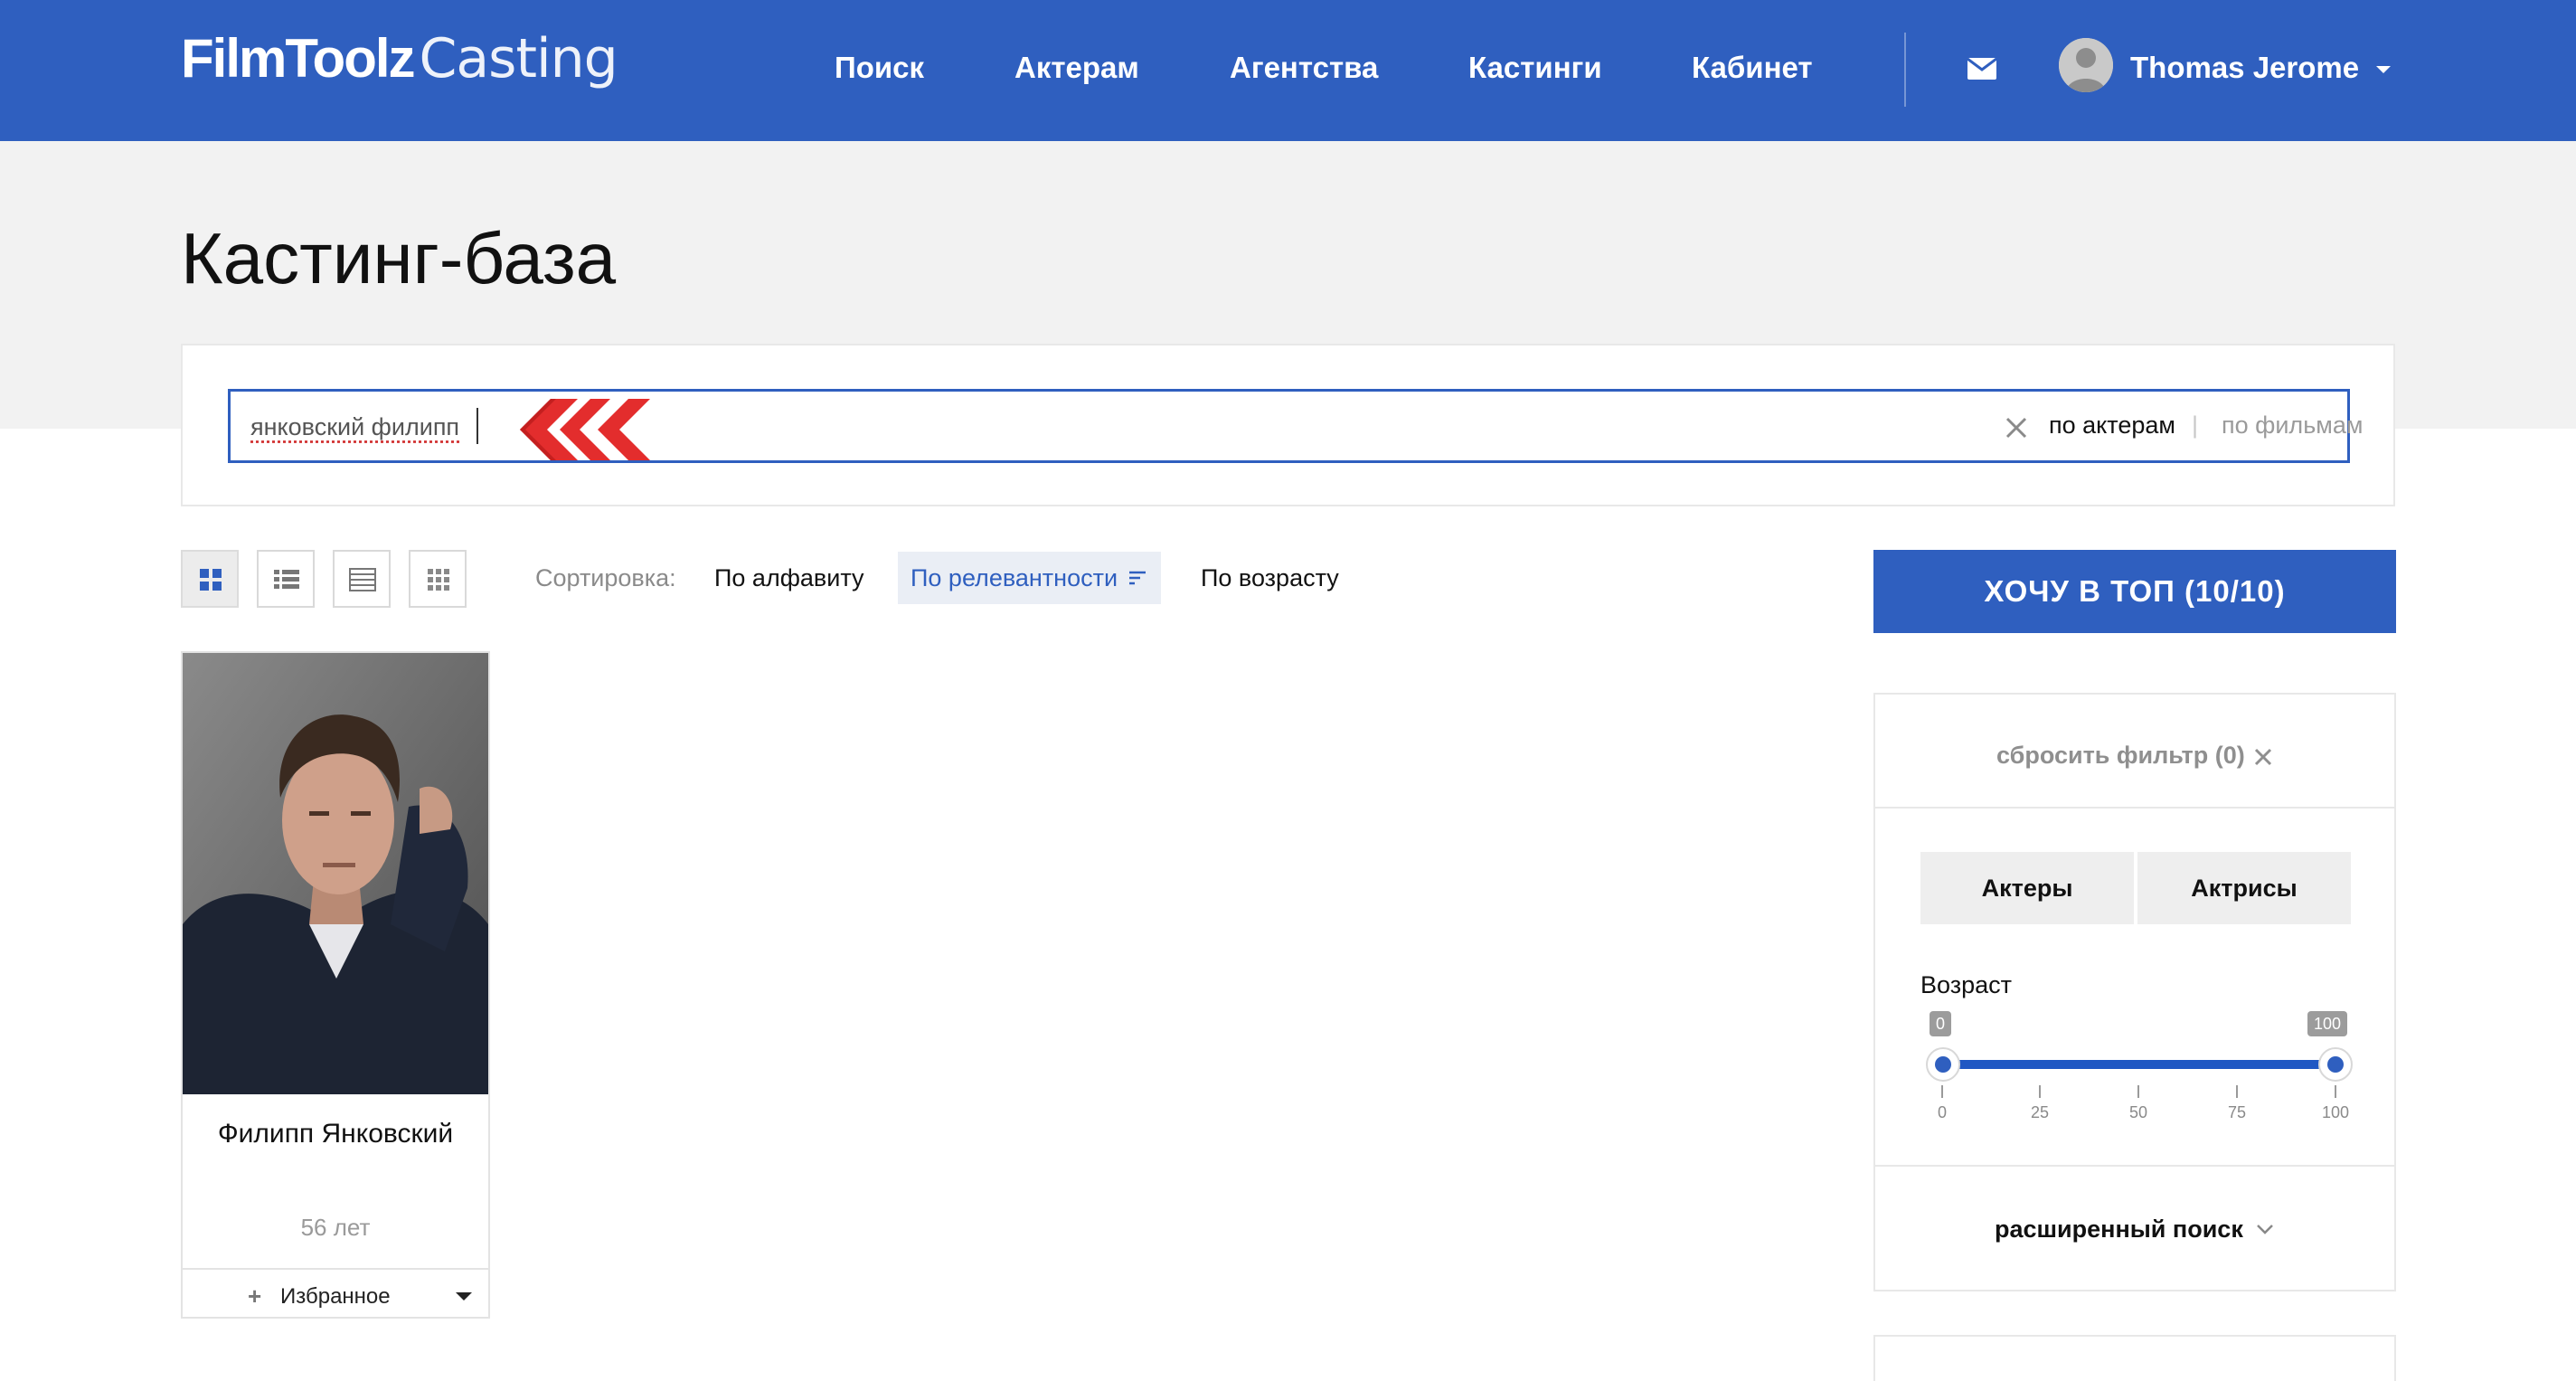  What do you see at coordinates (477, 426) in the screenshot?
I see `text-caret` at bounding box center [477, 426].